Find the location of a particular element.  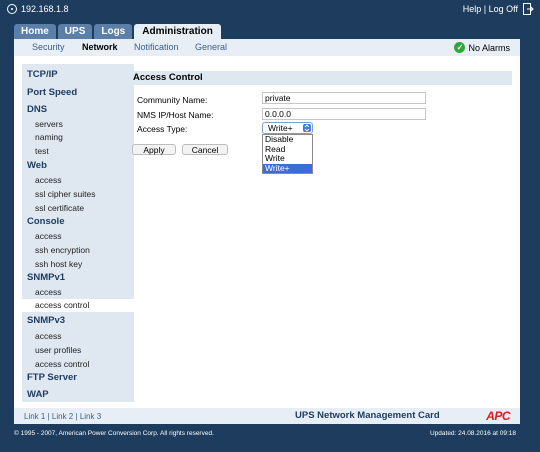

footer-links: Link 1 | Link 2 | Link 3 is located at coordinates (62, 416).